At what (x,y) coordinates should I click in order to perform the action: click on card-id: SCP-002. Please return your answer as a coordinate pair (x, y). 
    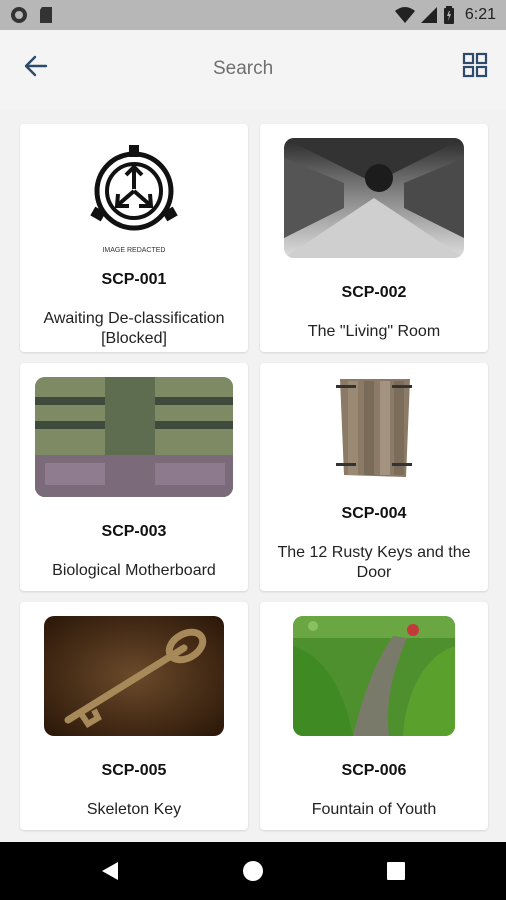
    Looking at the image, I should click on (374, 292).